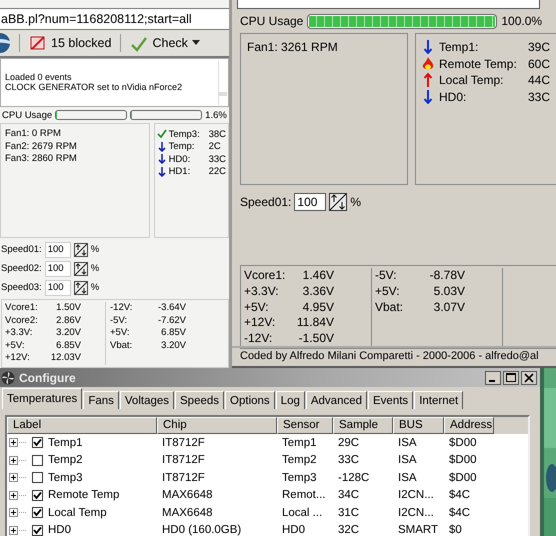 Image resolution: width=556 pixels, height=536 pixels. I want to click on fan-reading: Fan2: 2679 RPM, so click(41, 147).